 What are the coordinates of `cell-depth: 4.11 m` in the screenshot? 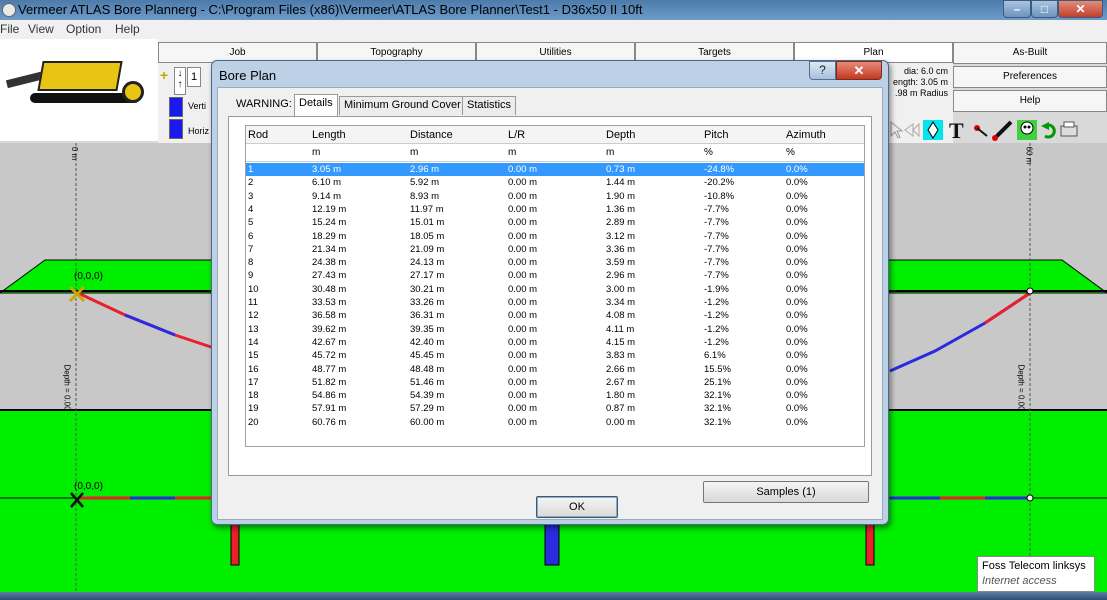 It's located at (620, 329).